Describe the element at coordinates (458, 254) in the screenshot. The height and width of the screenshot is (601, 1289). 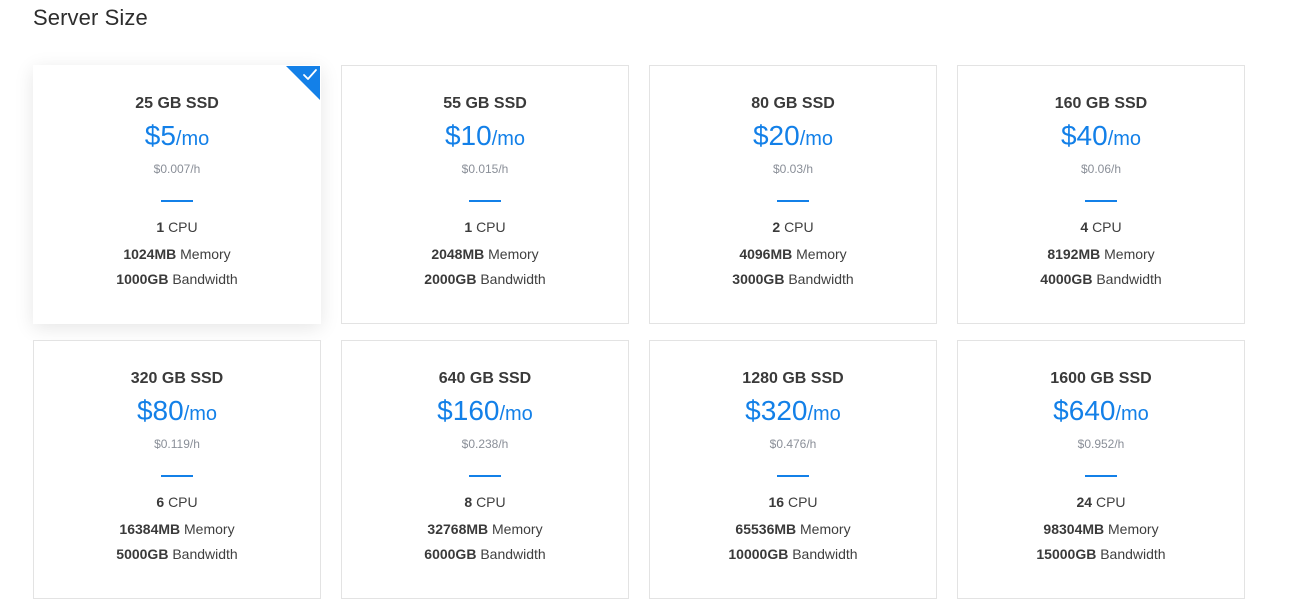
I see `plan-memory-value: 2048MB` at that location.